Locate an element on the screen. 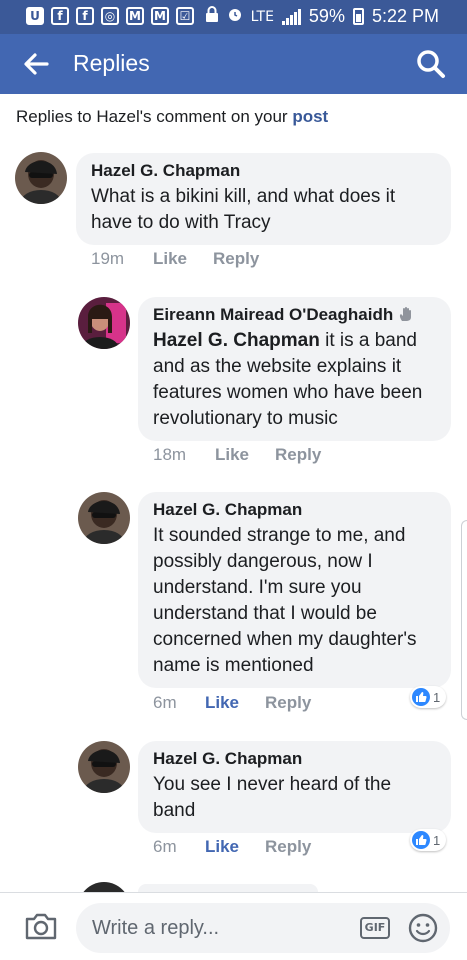 This screenshot has width=467, height=960. checklist-icon: ☑ is located at coordinates (185, 16).